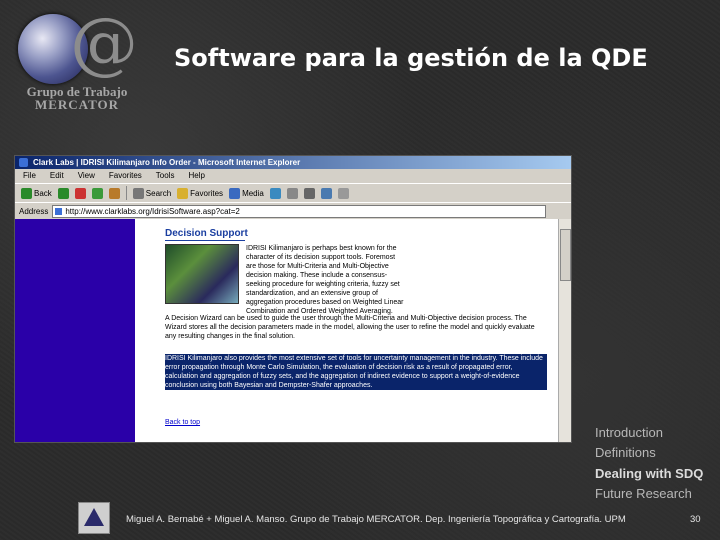  I want to click on toolbar-separator, so click(126, 193).